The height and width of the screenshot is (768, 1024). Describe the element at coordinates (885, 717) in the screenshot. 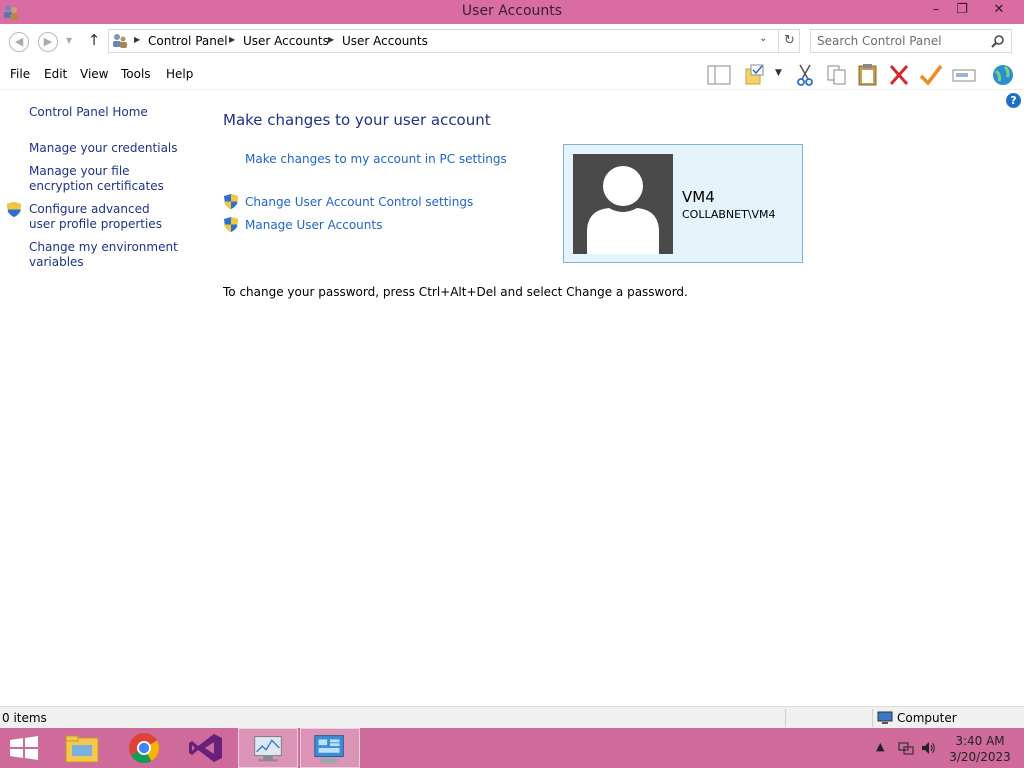

I see `computer-icon` at that location.